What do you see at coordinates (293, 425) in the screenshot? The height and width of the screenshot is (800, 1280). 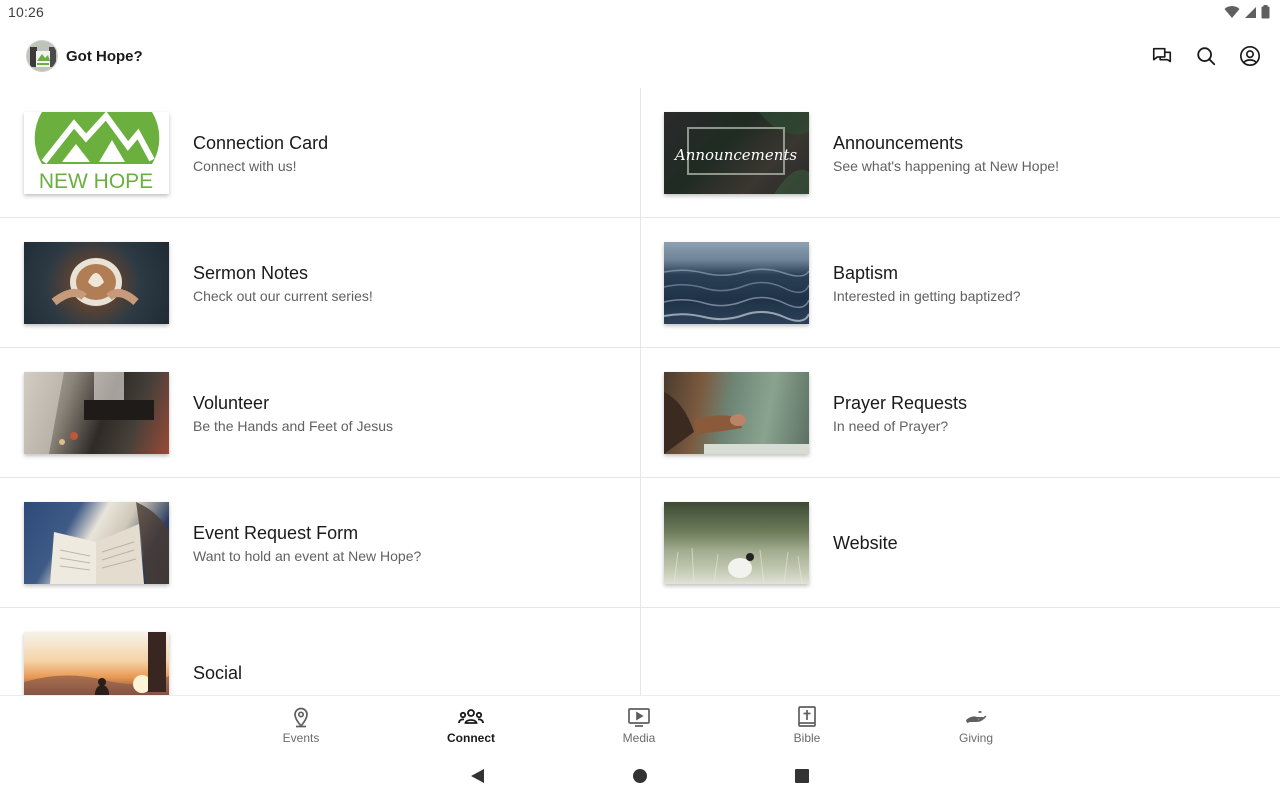 I see `tile-subtitle: Be the Hands and Feet of Jesus` at bounding box center [293, 425].